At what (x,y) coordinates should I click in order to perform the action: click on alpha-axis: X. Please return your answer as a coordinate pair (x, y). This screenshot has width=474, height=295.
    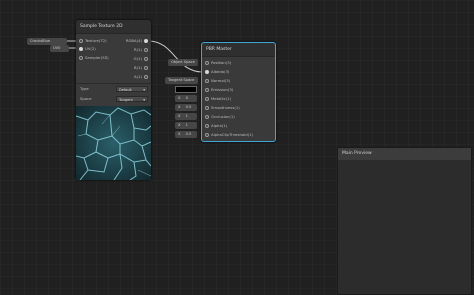
    Looking at the image, I should click on (179, 125).